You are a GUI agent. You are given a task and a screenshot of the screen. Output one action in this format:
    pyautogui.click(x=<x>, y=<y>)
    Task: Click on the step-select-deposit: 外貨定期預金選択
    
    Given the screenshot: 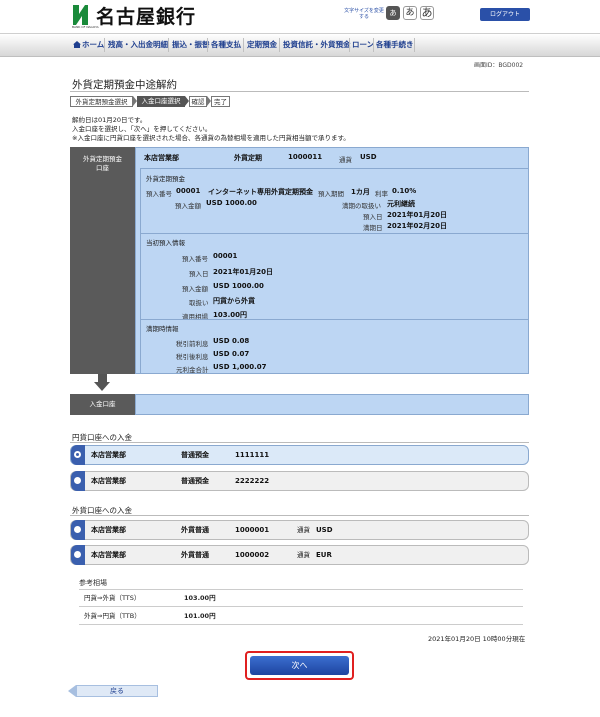 What is the action you would take?
    pyautogui.click(x=101, y=101)
    